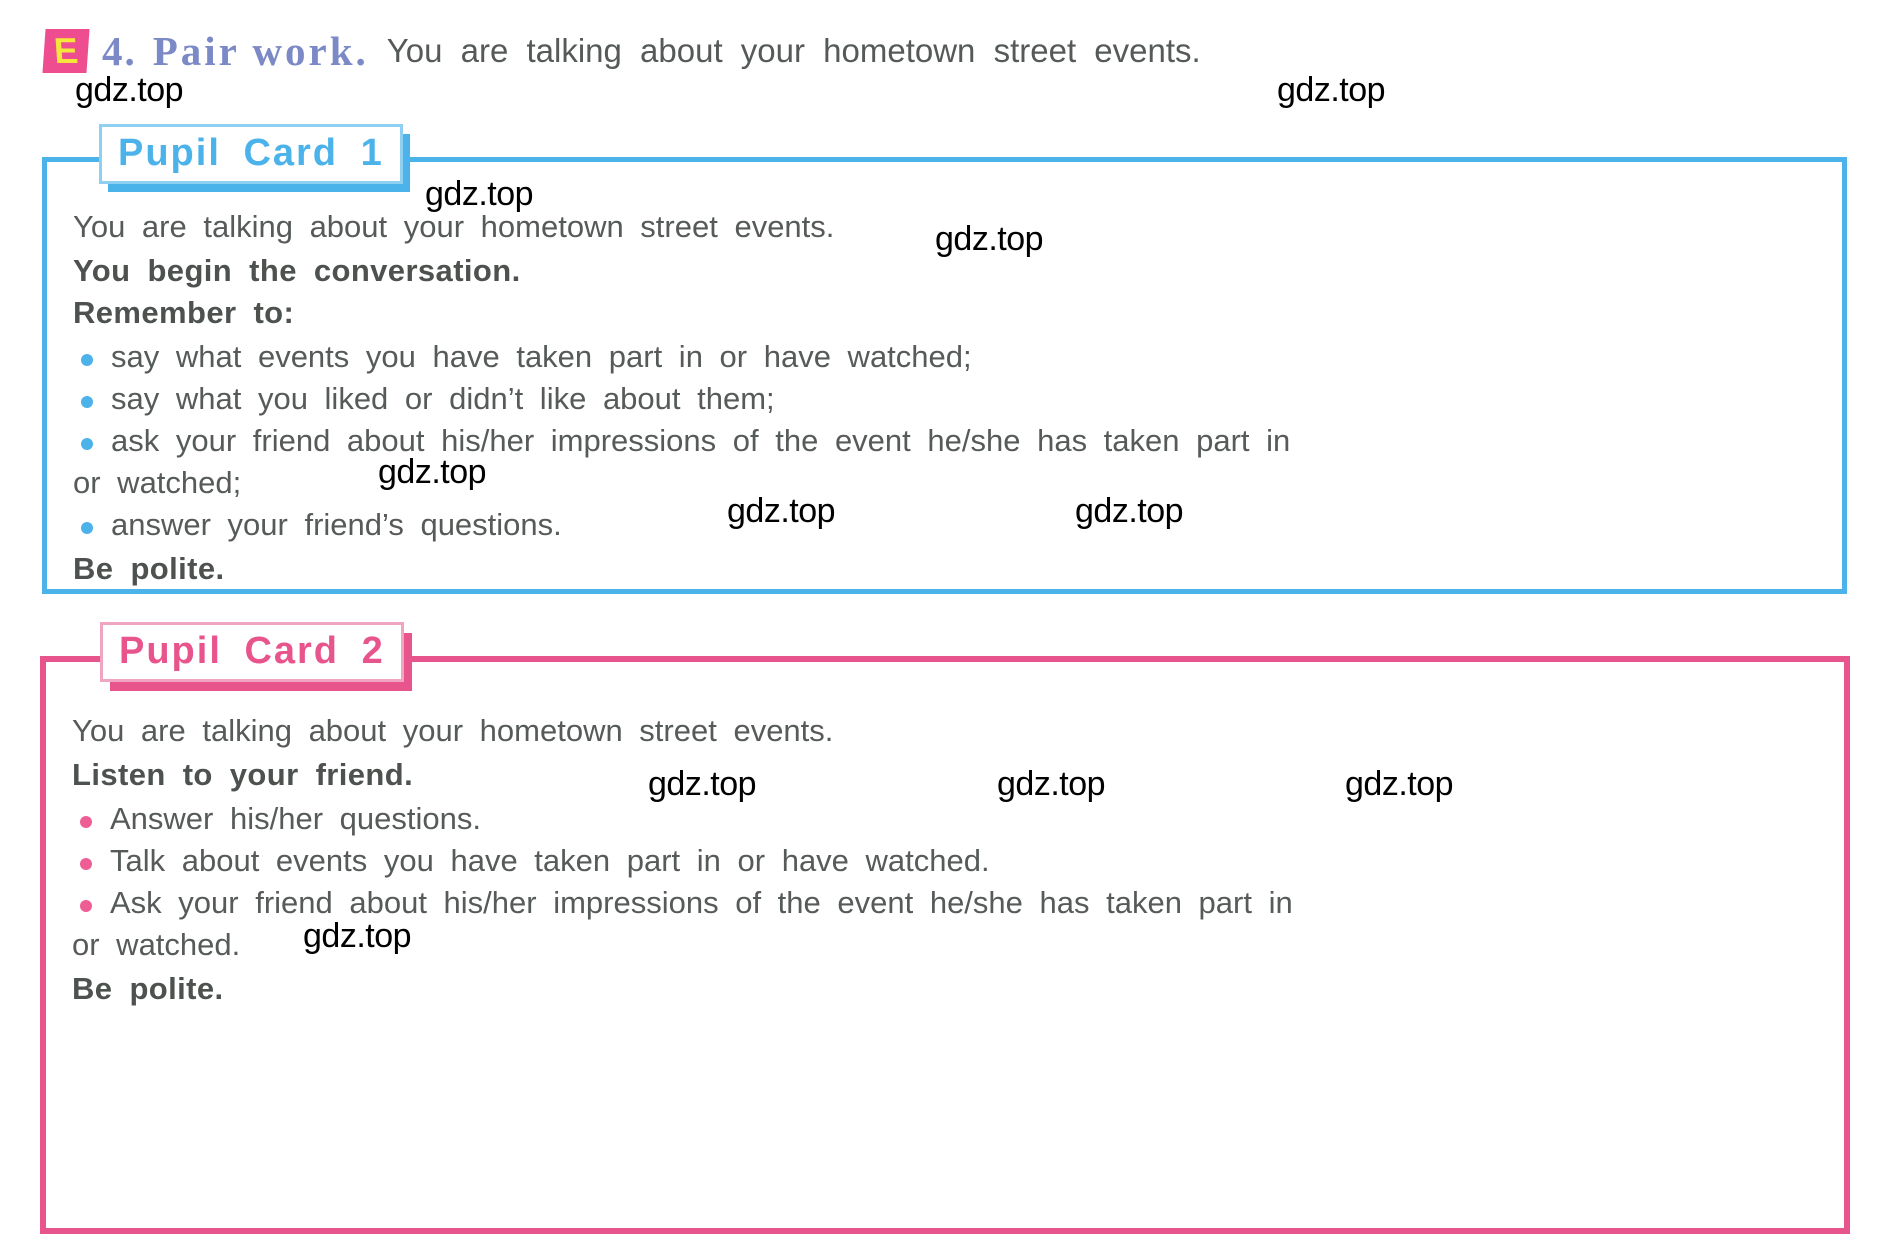 This screenshot has height=1240, width=1895. Describe the element at coordinates (157, 482) in the screenshot. I see `card1-bullet-3-continuation: or watched;` at that location.